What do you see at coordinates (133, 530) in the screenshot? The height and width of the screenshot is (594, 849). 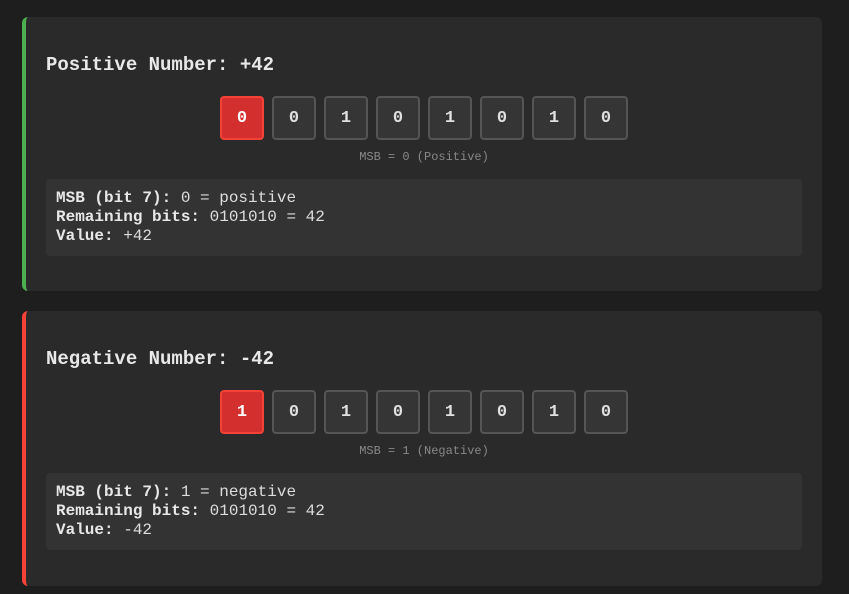 I see `info-value: -42` at bounding box center [133, 530].